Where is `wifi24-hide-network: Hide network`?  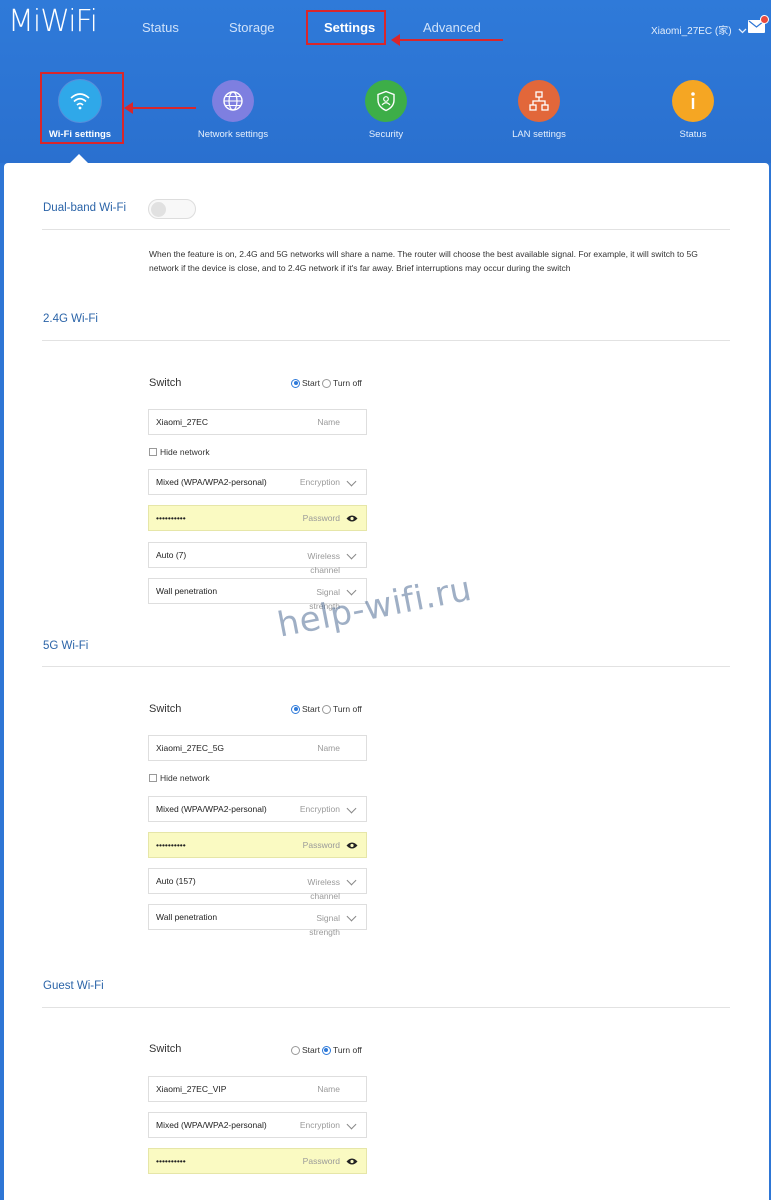 wifi24-hide-network: Hide network is located at coordinates (179, 452).